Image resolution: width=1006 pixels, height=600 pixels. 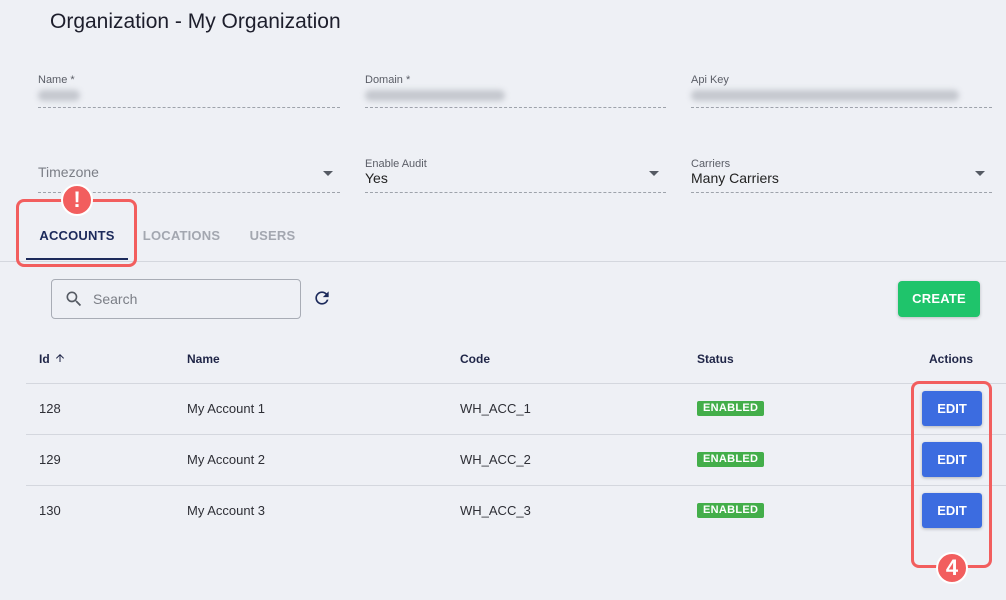 What do you see at coordinates (322, 298) in the screenshot?
I see `refresh-icon` at bounding box center [322, 298].